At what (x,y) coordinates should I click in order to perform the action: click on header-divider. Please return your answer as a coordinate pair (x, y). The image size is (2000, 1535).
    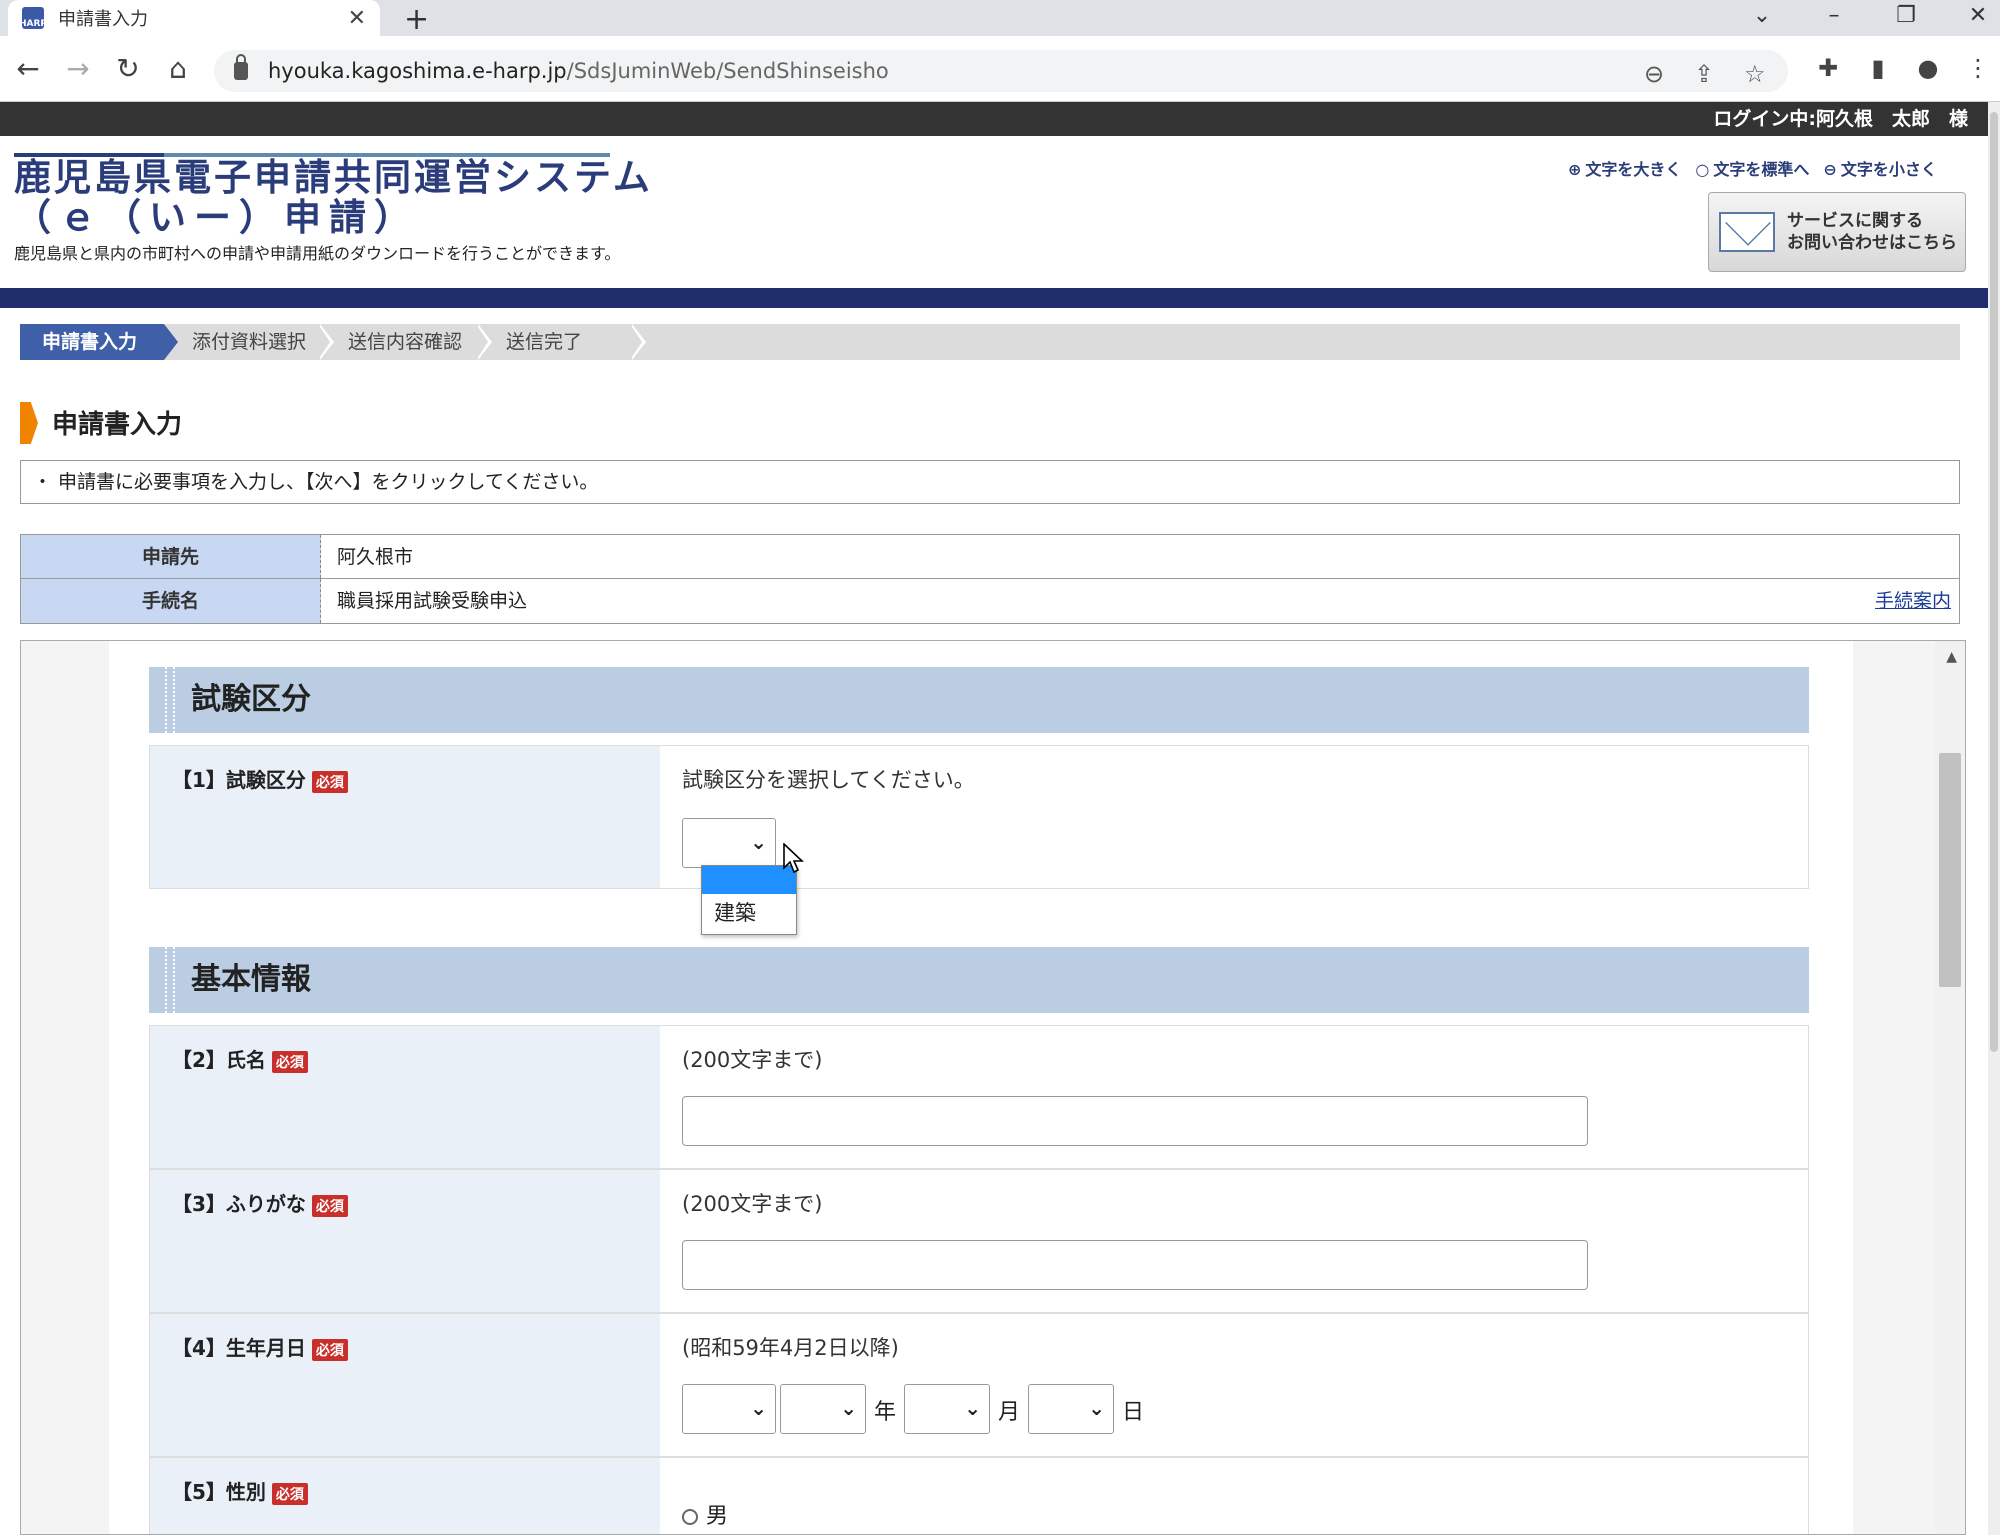
    Looking at the image, I should click on (994, 298).